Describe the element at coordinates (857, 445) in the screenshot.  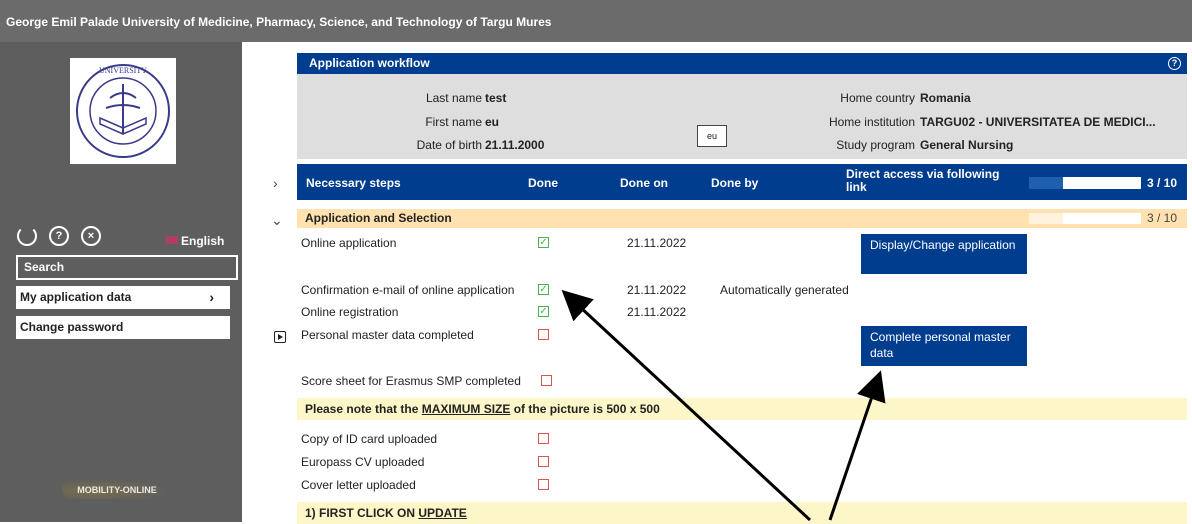
I see `arrow-to-complete-button` at that location.